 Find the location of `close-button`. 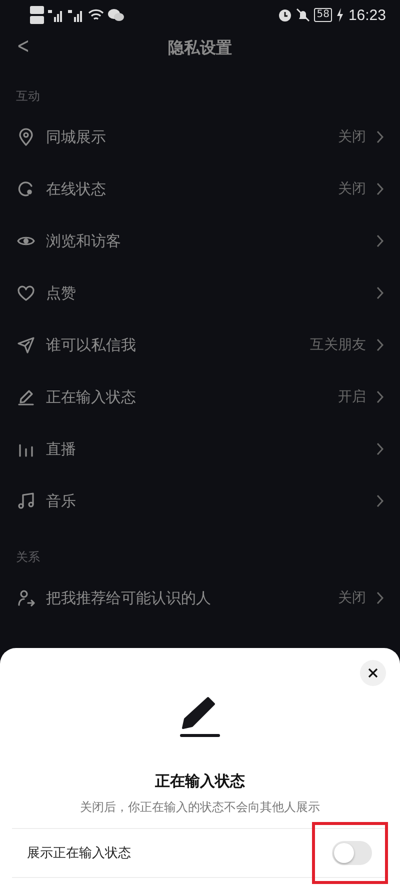

close-button is located at coordinates (373, 673).